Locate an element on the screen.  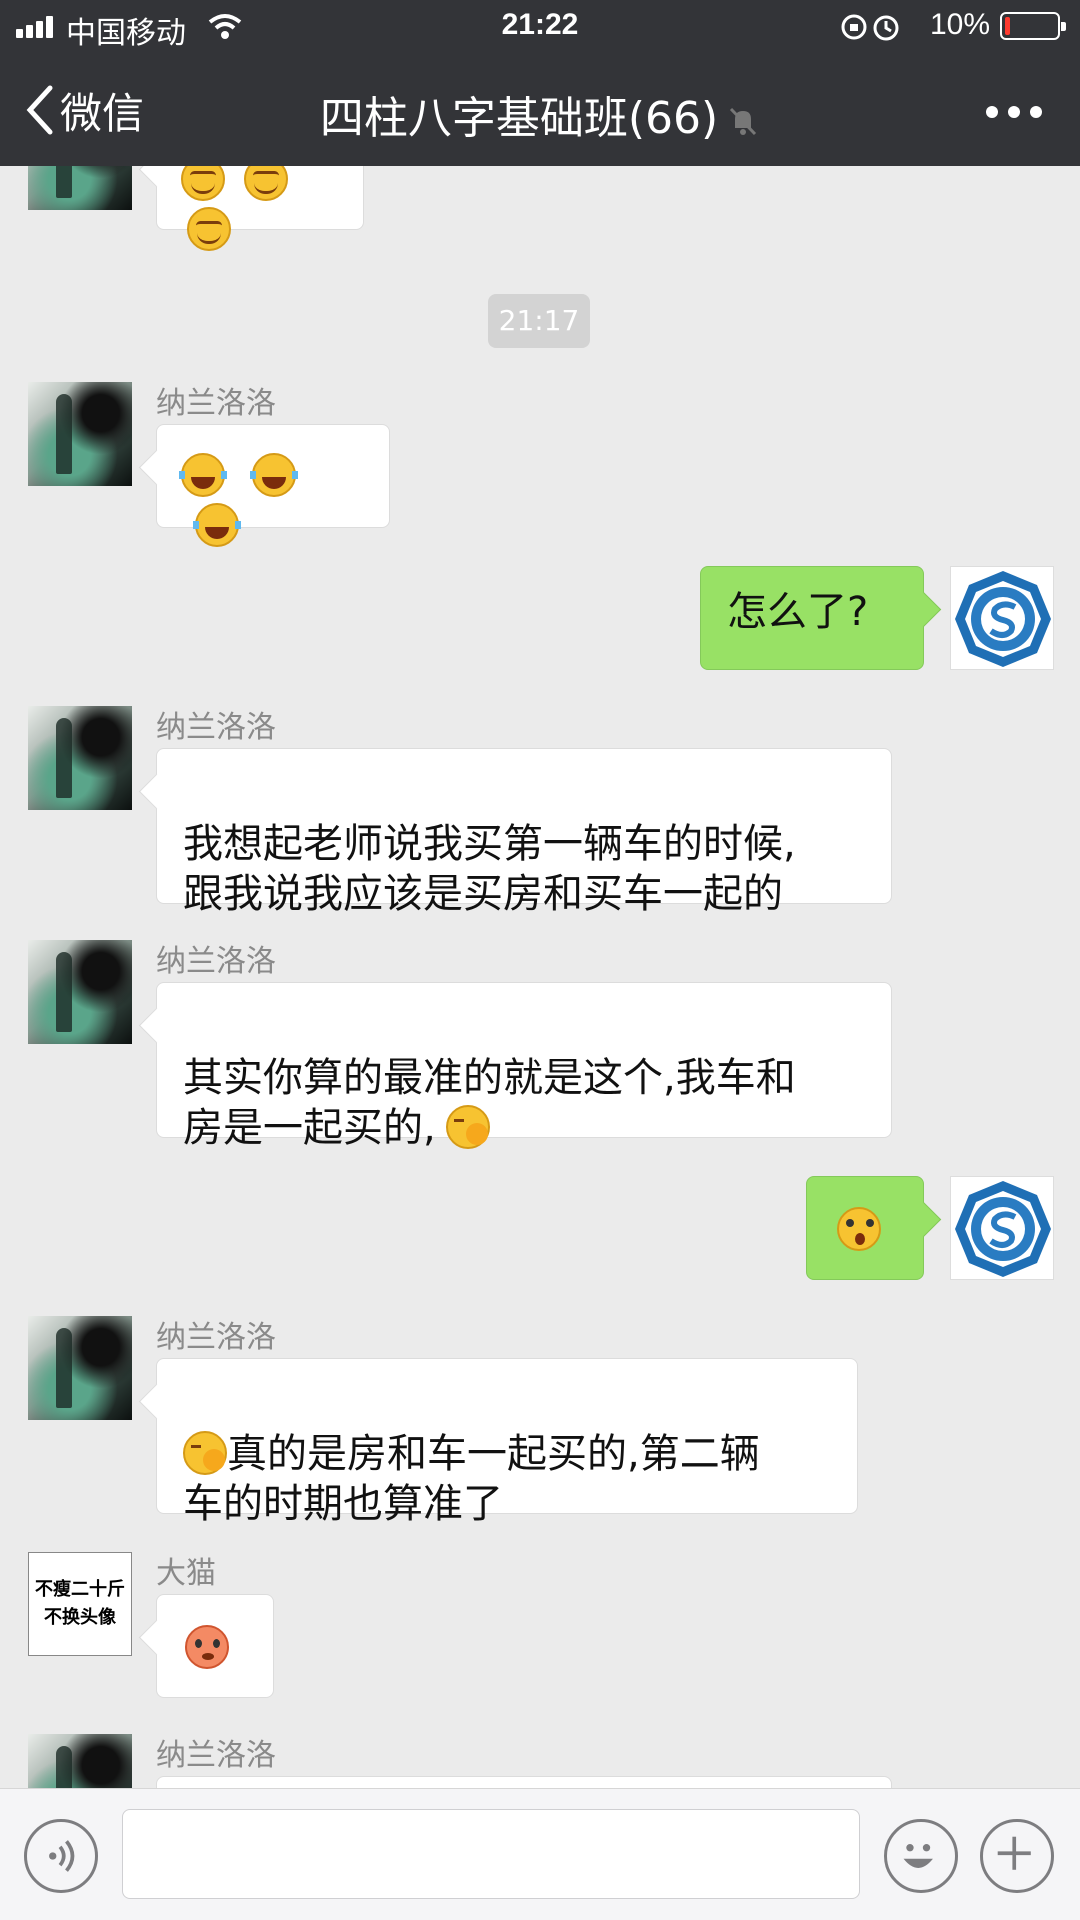
status-time: 21:22 is located at coordinates (540, 24).